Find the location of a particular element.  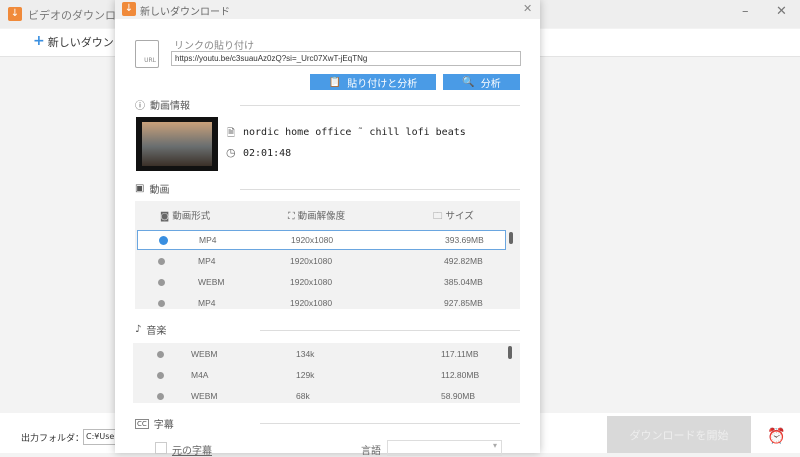

subtitle-heading: 字幕 is located at coordinates (163, 425).